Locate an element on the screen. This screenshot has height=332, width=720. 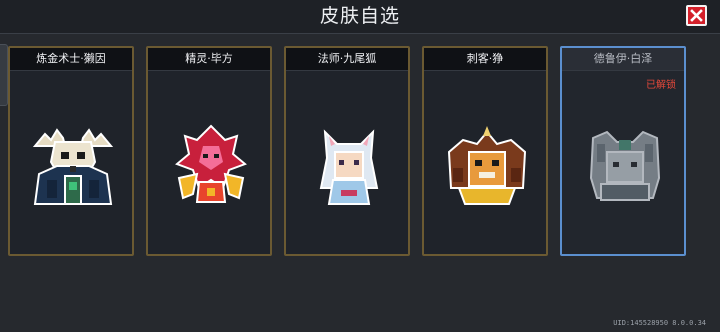
skin-card-mage: 法师·九尾狐 is located at coordinates (347, 151).